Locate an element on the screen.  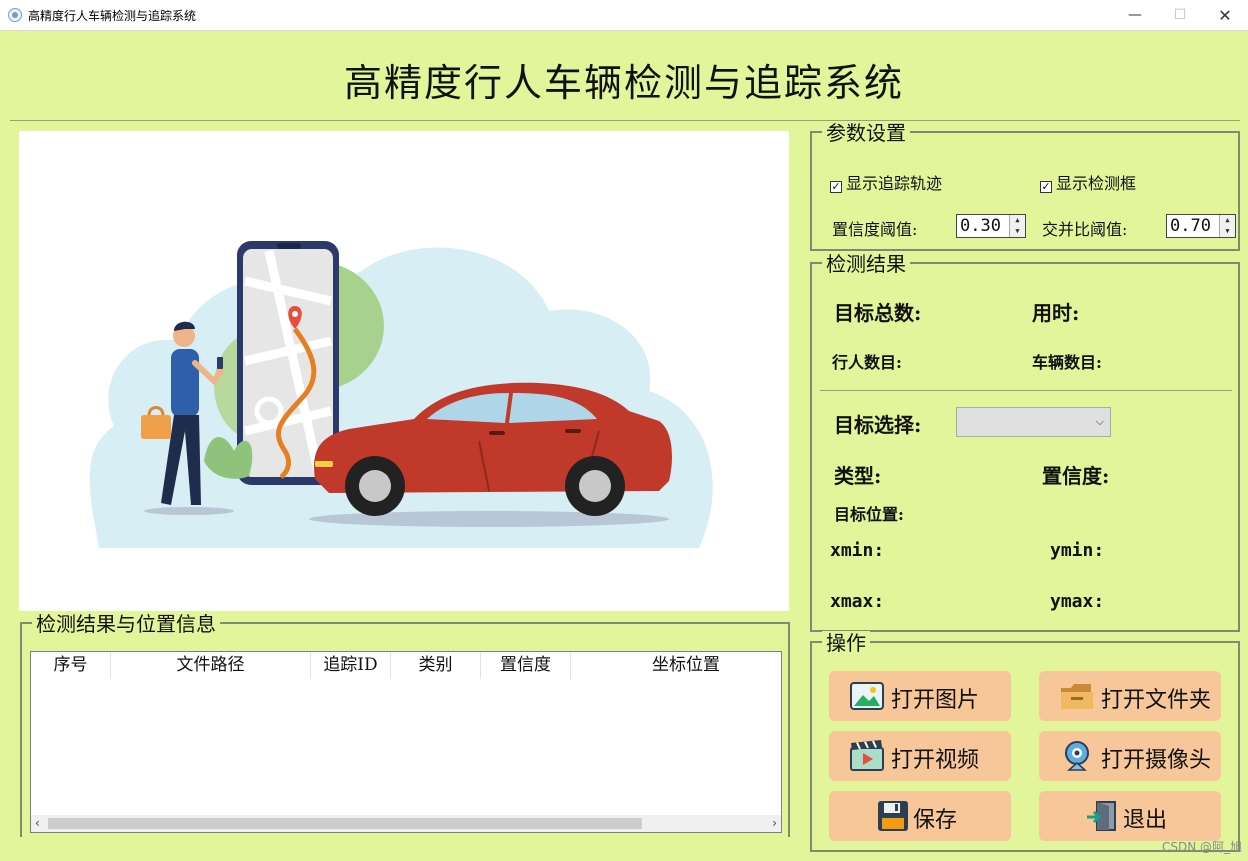
conf-threshold-spinbox: 0.30 ▲ ▼ is located at coordinates (991, 226).